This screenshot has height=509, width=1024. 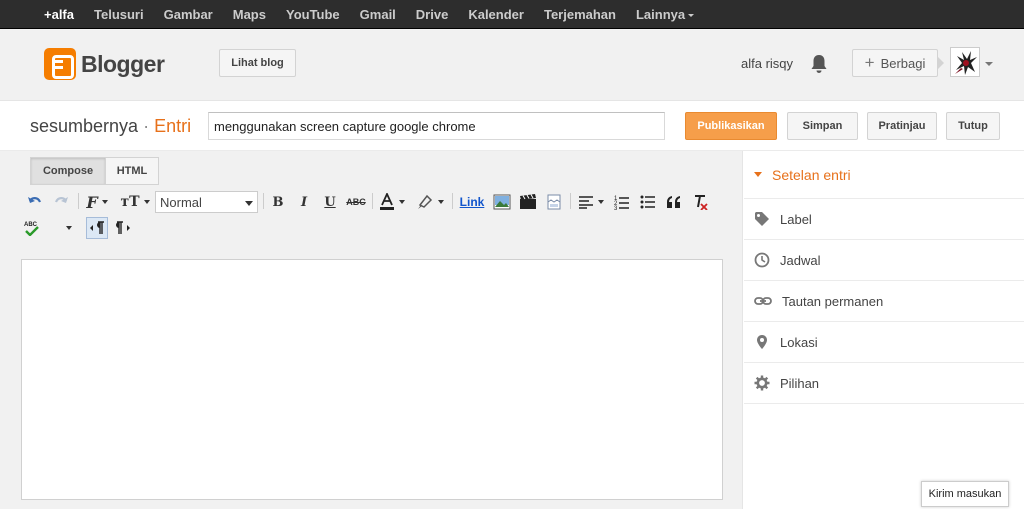 I want to click on italic-button: I, so click(x=304, y=202).